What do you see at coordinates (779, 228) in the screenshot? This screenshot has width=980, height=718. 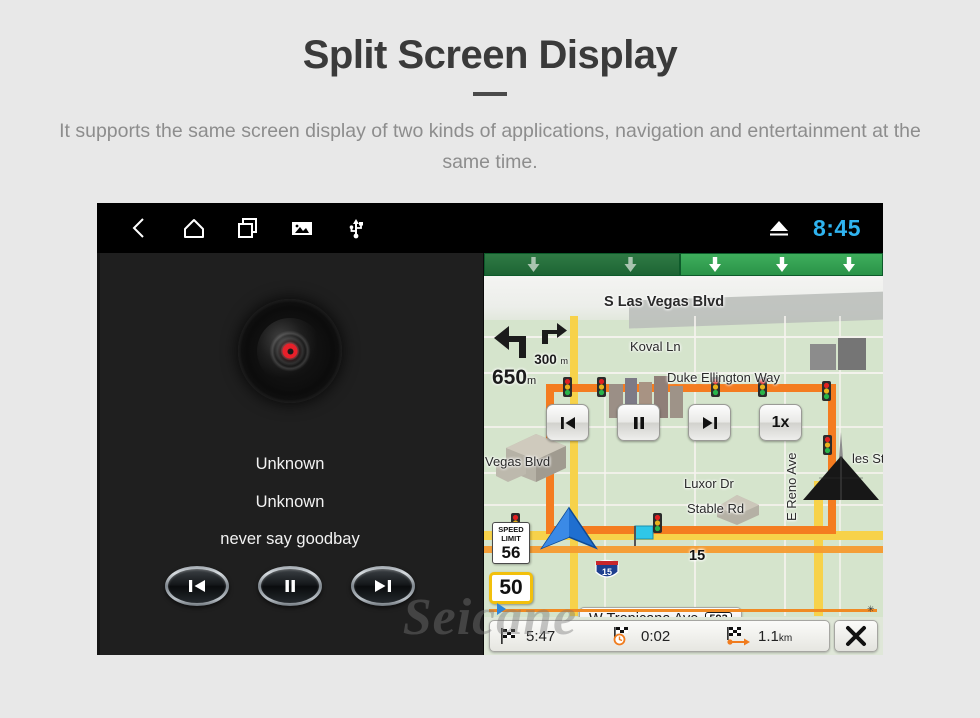 I see `eject-icon` at bounding box center [779, 228].